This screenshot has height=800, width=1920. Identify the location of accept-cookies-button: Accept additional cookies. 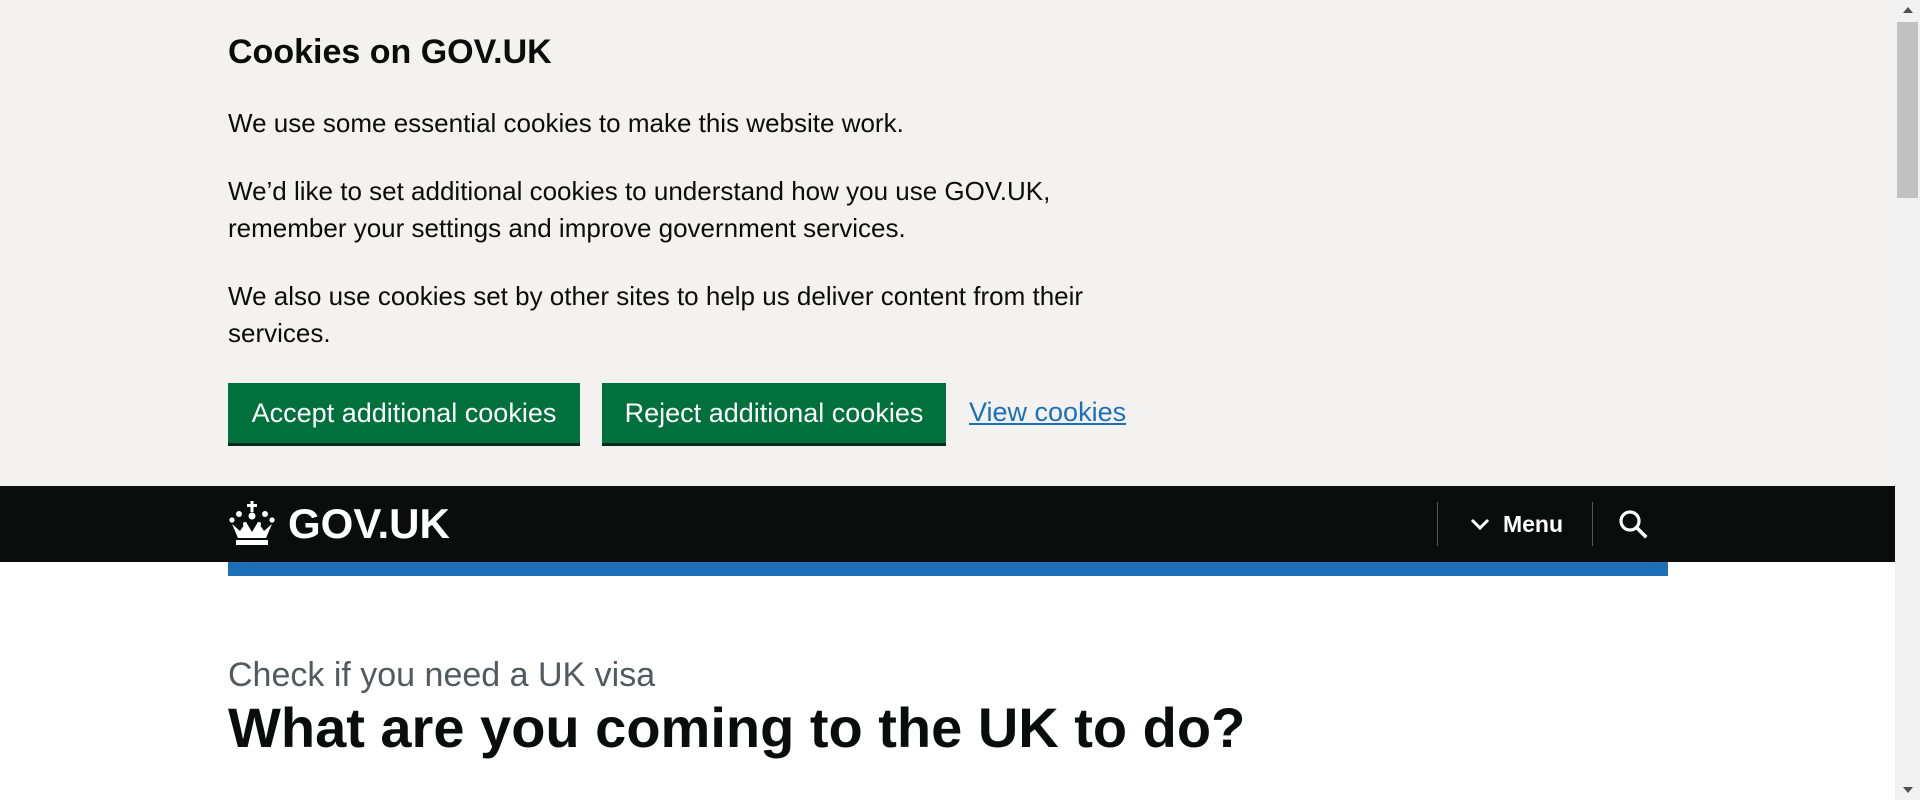
(404, 413).